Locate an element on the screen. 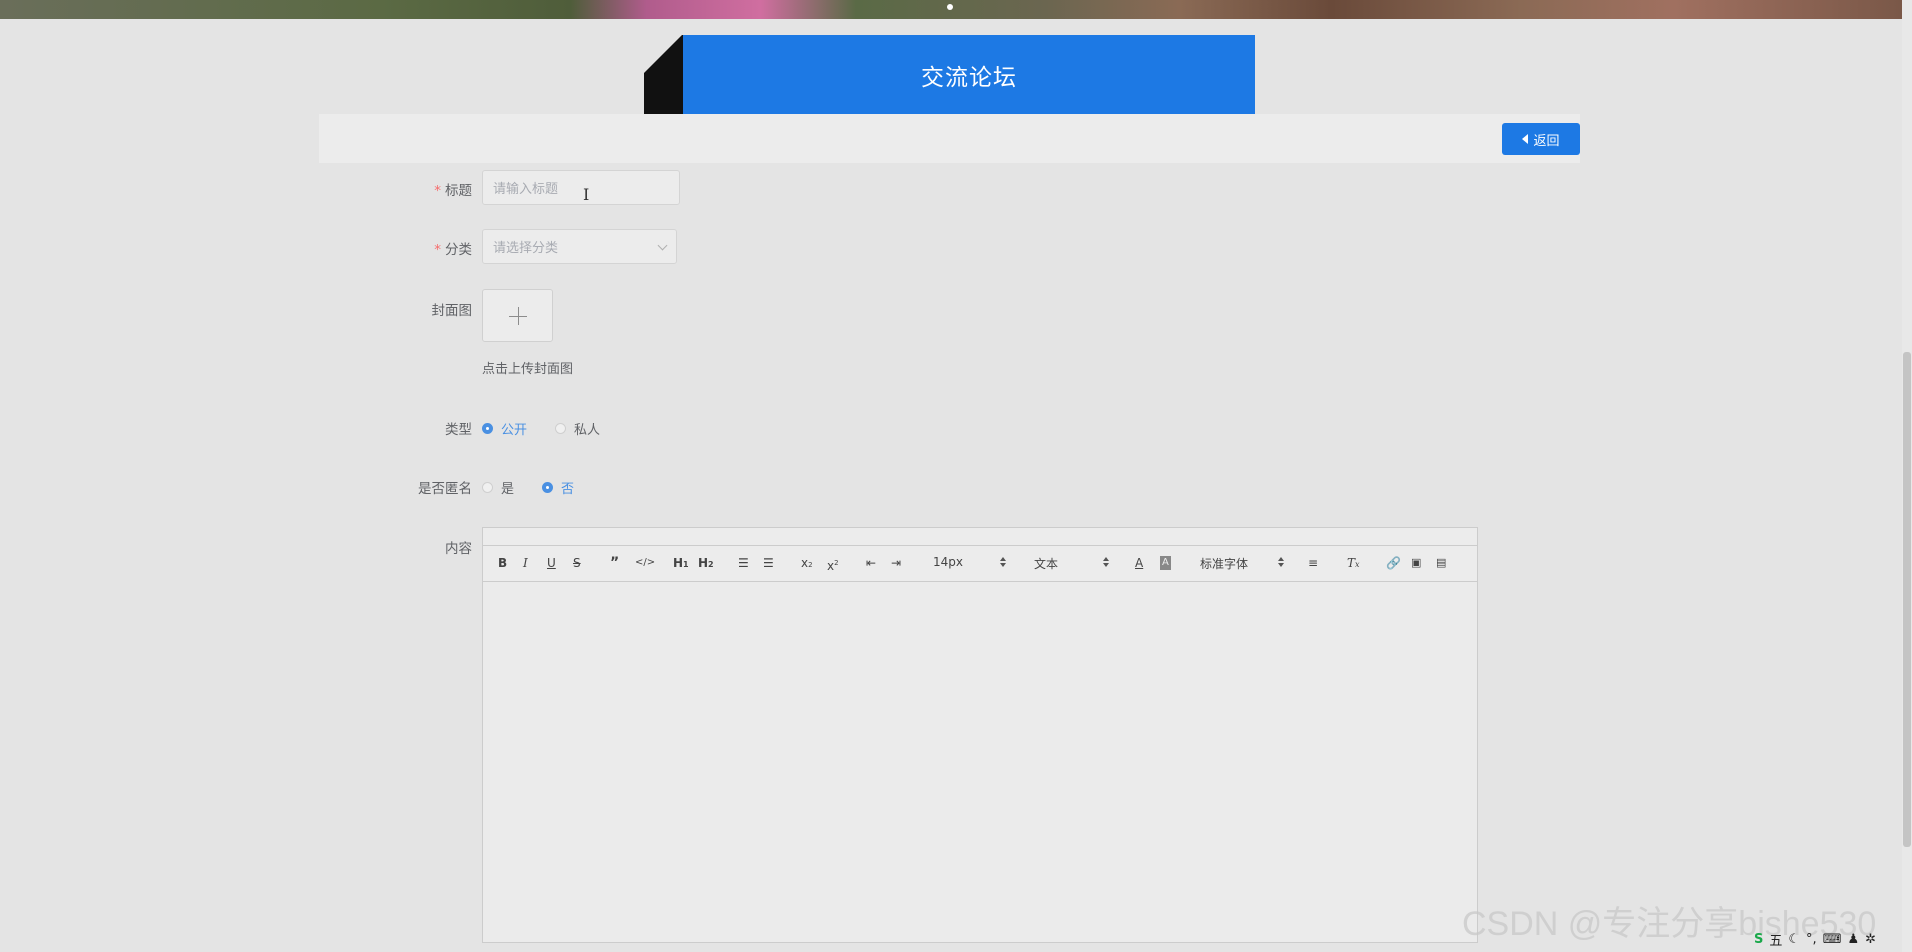 Image resolution: width=1912 pixels, height=952 pixels. type-radio-private: 私人 is located at coordinates (577, 428).